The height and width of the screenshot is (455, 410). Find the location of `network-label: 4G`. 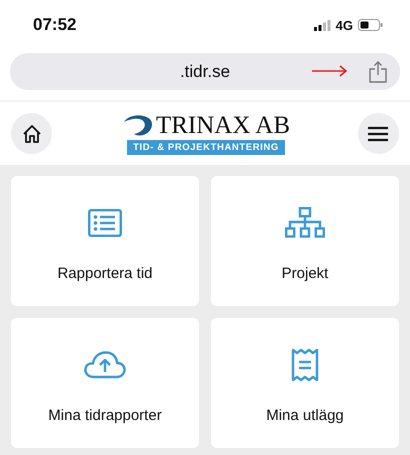

network-label: 4G is located at coordinates (344, 25).